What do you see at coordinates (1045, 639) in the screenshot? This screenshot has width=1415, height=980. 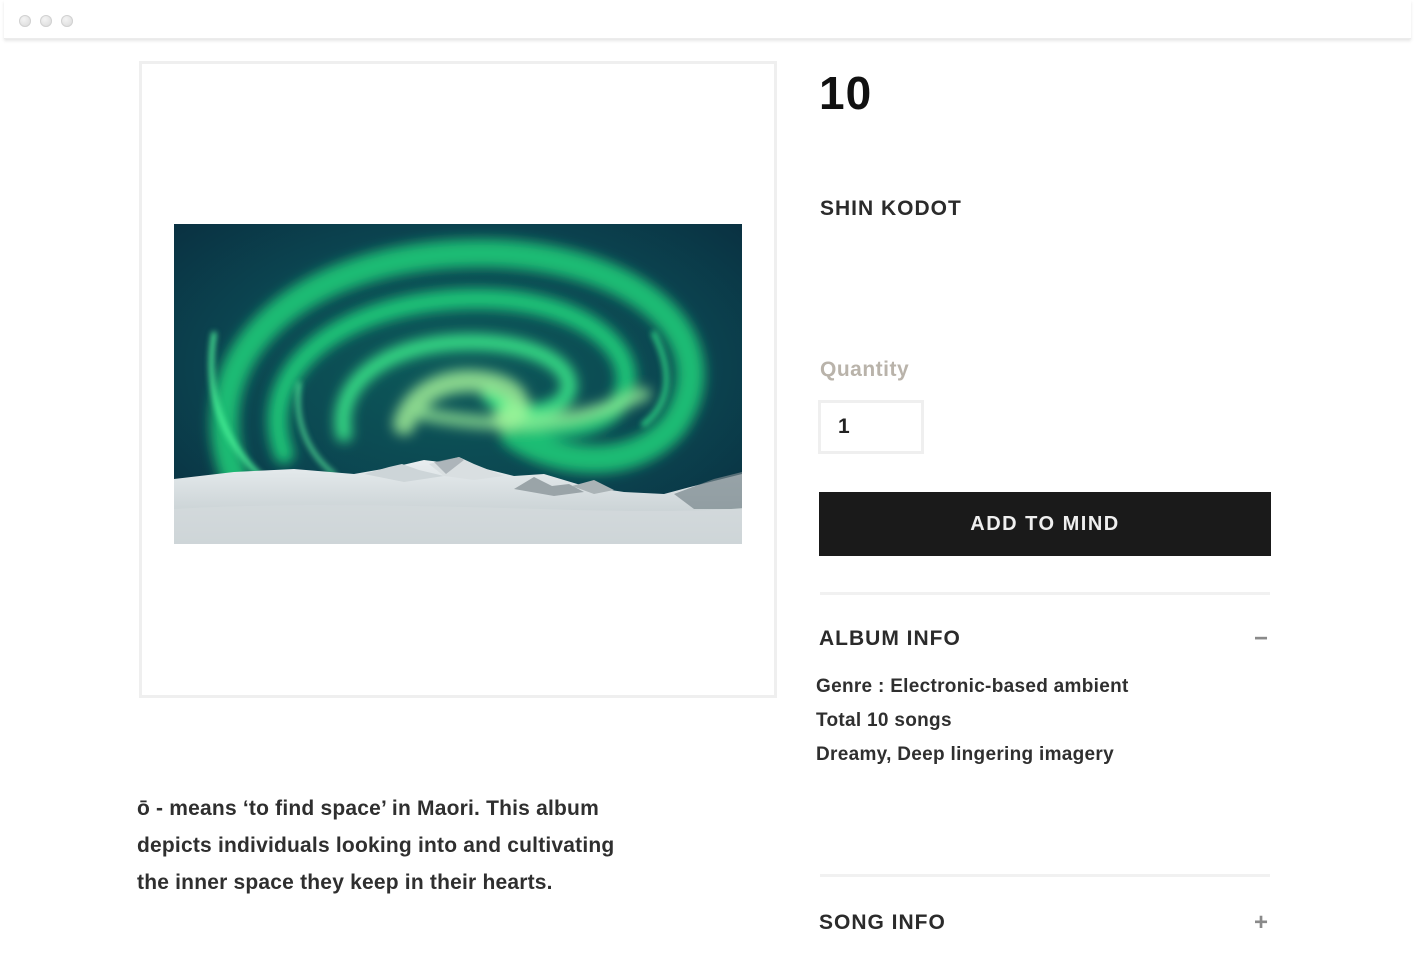 I see `album-info-header: ALBUM INFO −` at bounding box center [1045, 639].